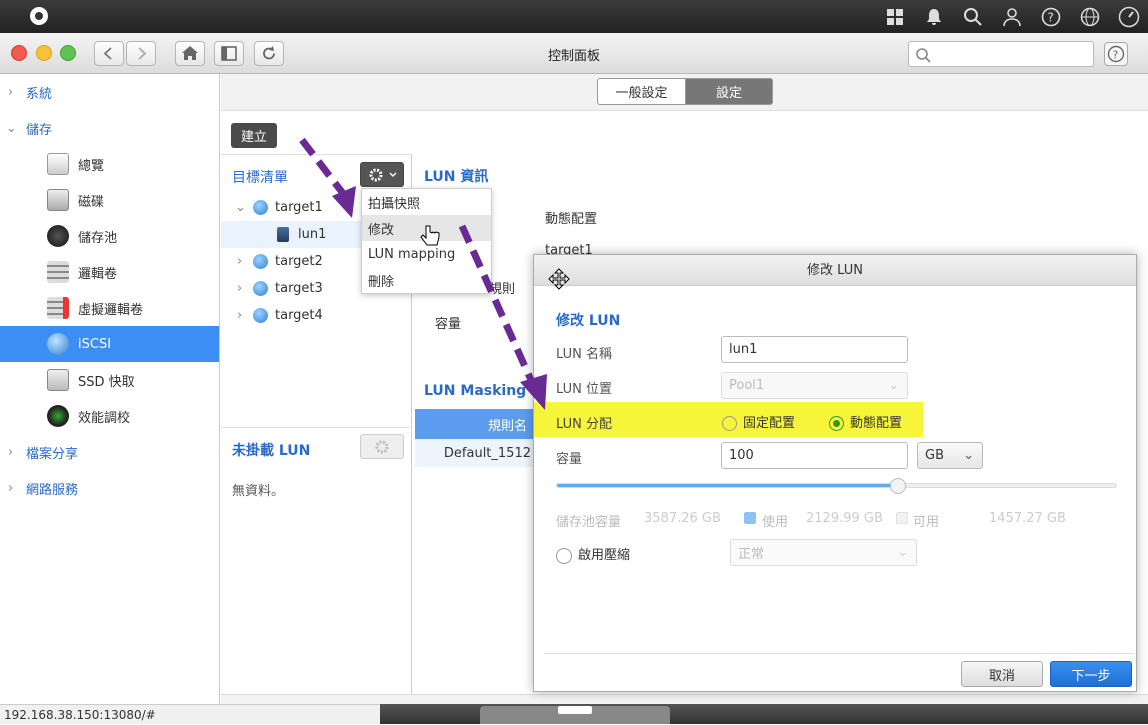 This screenshot has width=1148, height=725. Describe the element at coordinates (1090, 17) in the screenshot. I see `globe-icon` at that location.